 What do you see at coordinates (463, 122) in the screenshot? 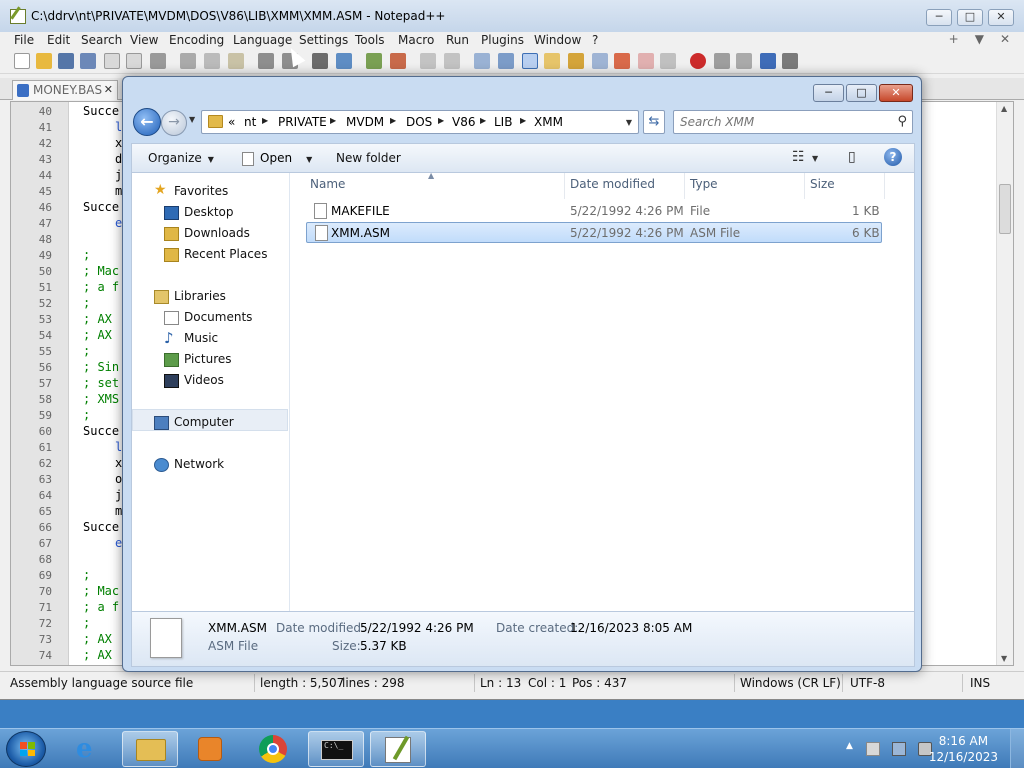
I see `breadcrumb-v86: V86` at bounding box center [463, 122].